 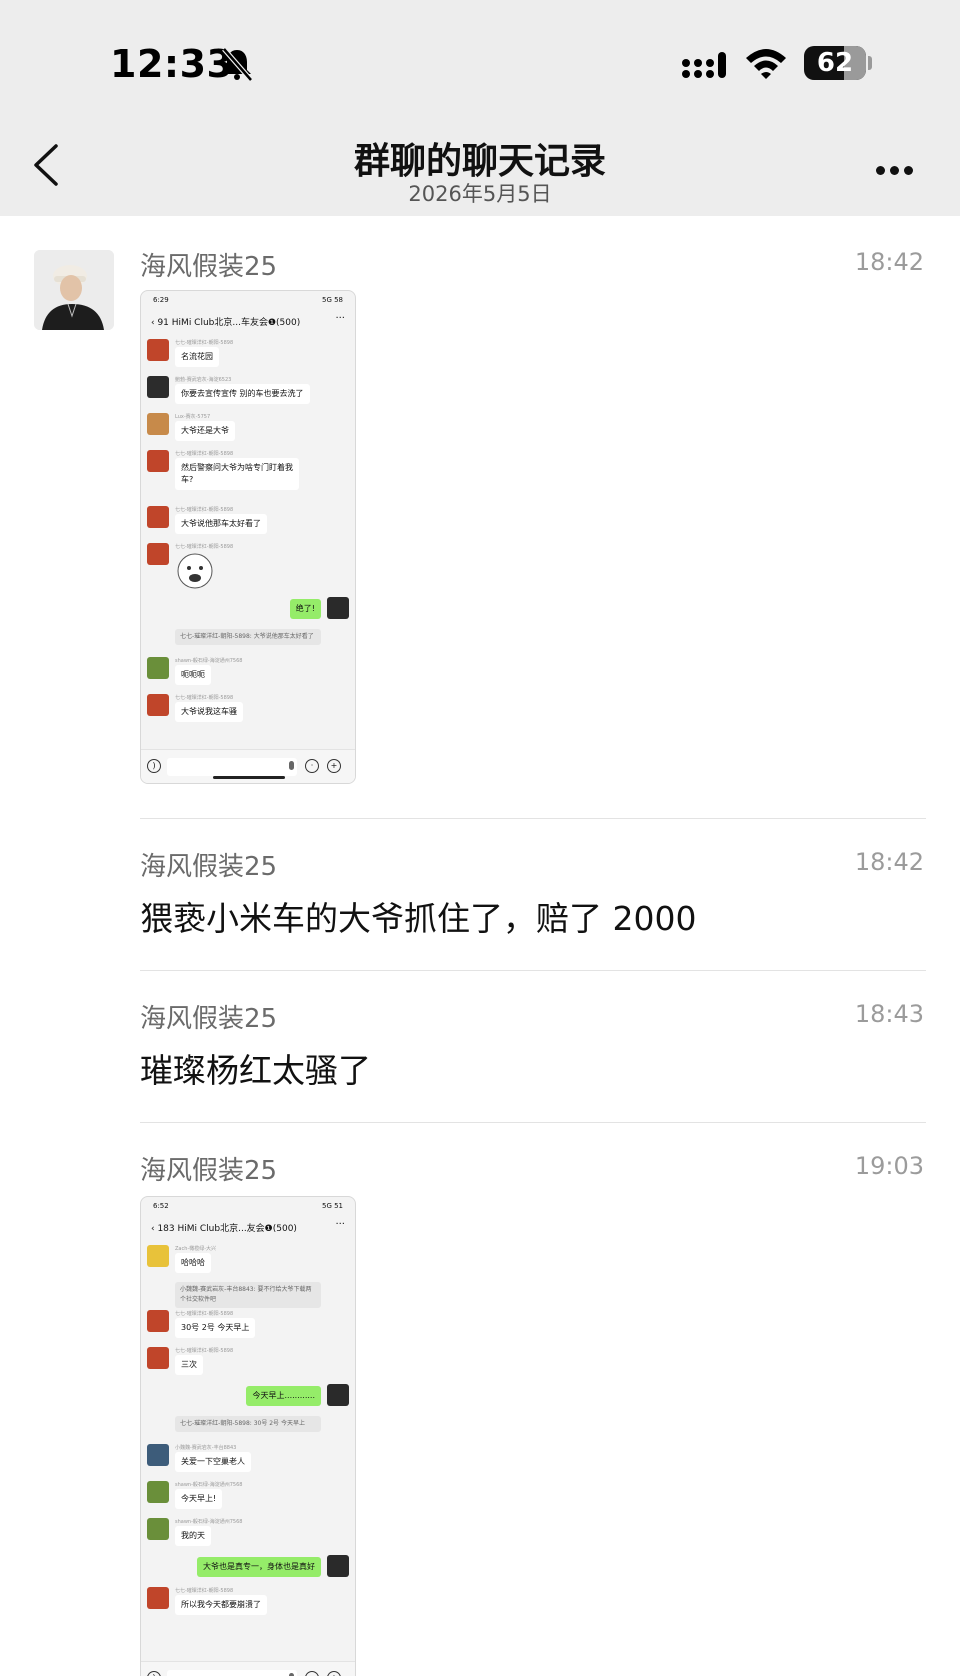 What do you see at coordinates (195, 571) in the screenshot?
I see `thumb-sticker` at bounding box center [195, 571].